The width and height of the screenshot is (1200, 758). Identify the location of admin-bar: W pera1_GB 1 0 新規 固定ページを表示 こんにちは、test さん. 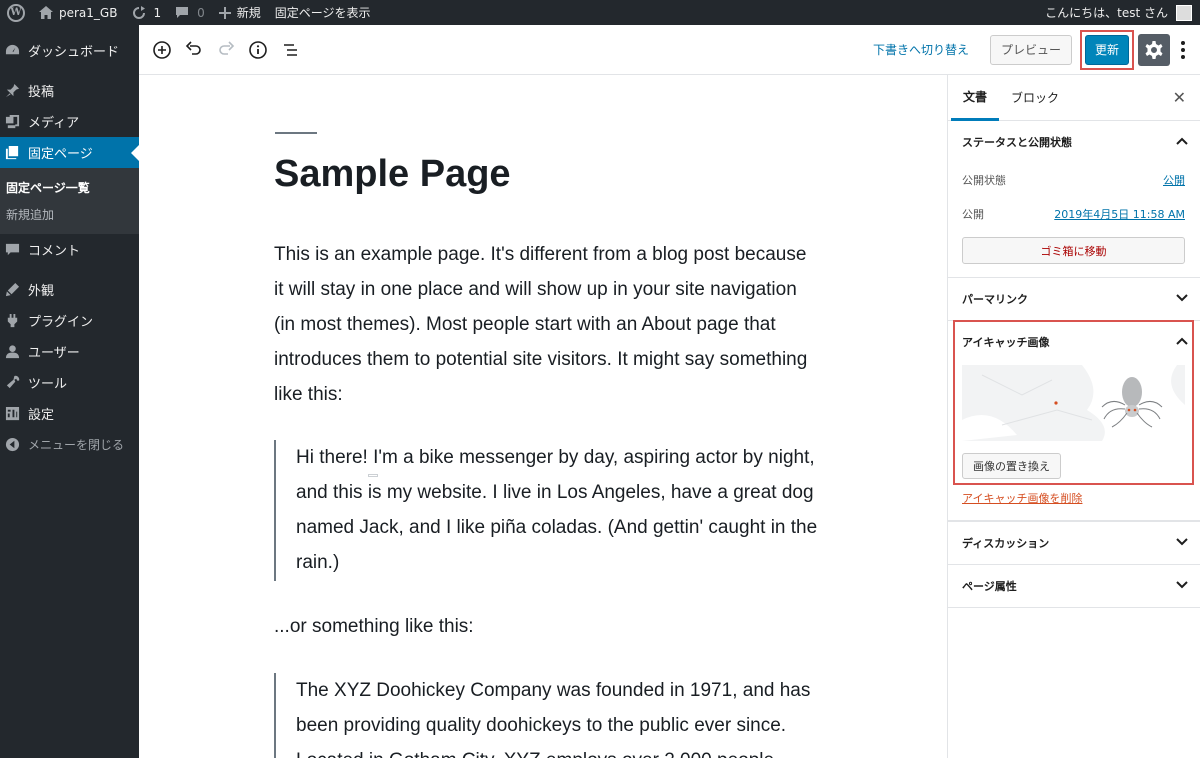
(600, 12).